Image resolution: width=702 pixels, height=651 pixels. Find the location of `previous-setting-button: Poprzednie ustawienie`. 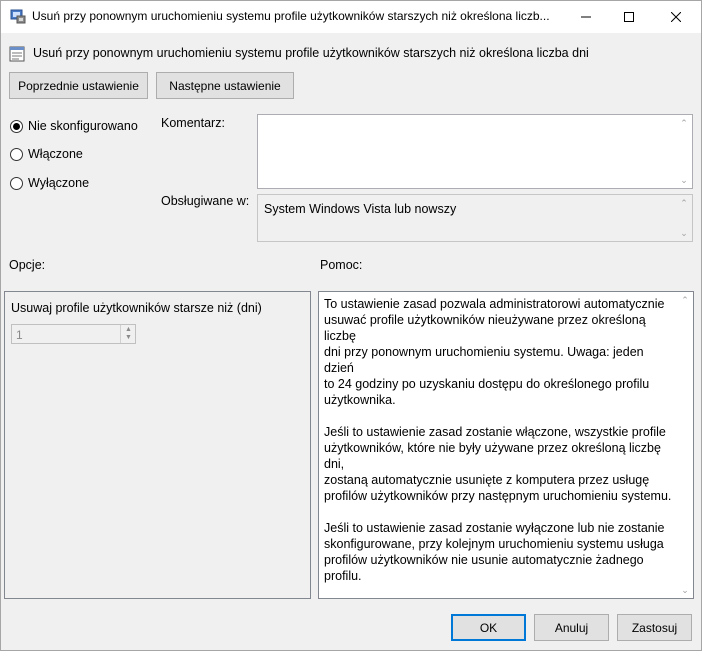

previous-setting-button: Poprzednie ustawienie is located at coordinates (78, 85).